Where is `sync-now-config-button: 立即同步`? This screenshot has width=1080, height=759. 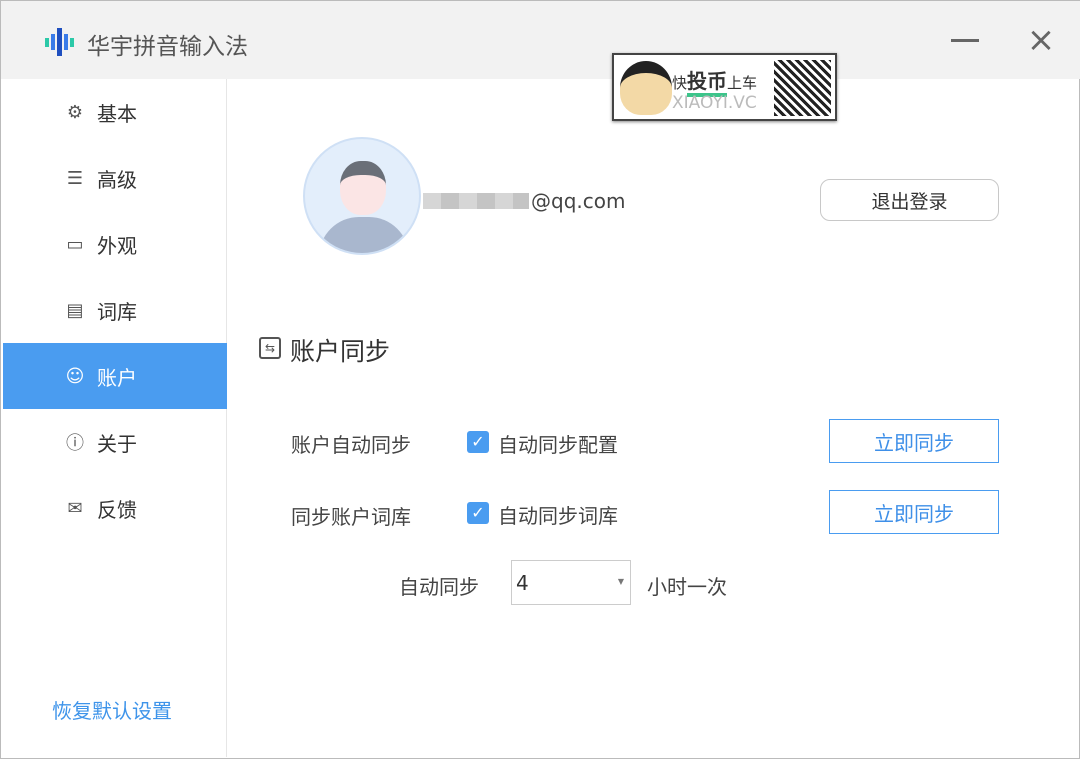 sync-now-config-button: 立即同步 is located at coordinates (914, 441).